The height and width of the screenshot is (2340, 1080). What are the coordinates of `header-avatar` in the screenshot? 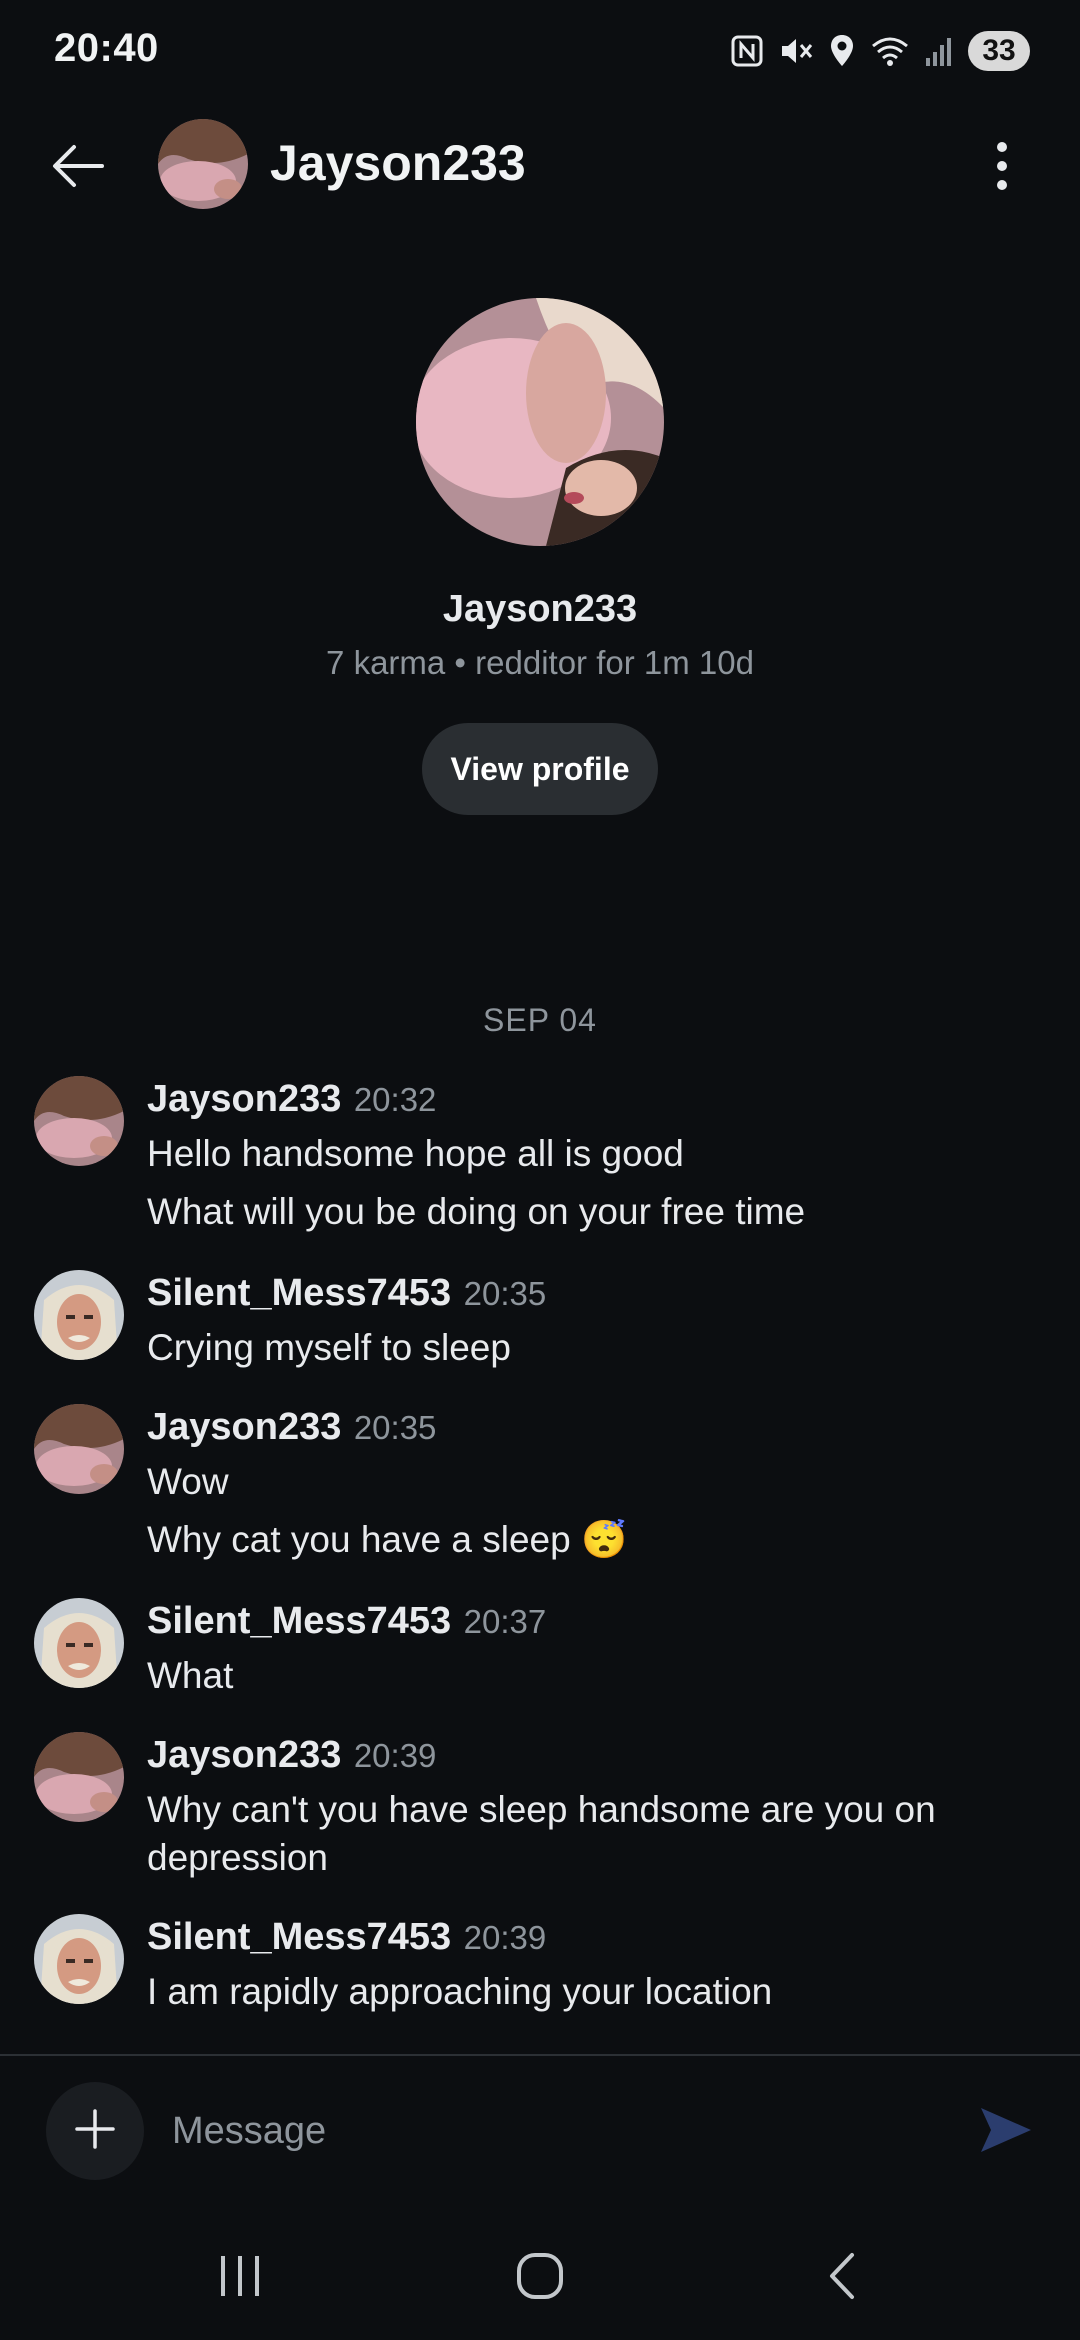 It's located at (203, 164).